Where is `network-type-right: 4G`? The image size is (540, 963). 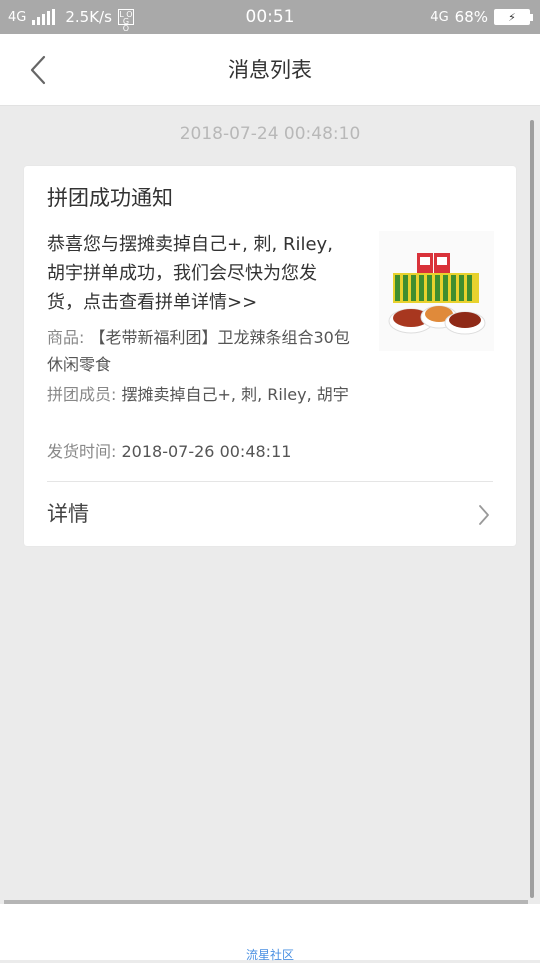 network-type-right: 4G is located at coordinates (439, 17).